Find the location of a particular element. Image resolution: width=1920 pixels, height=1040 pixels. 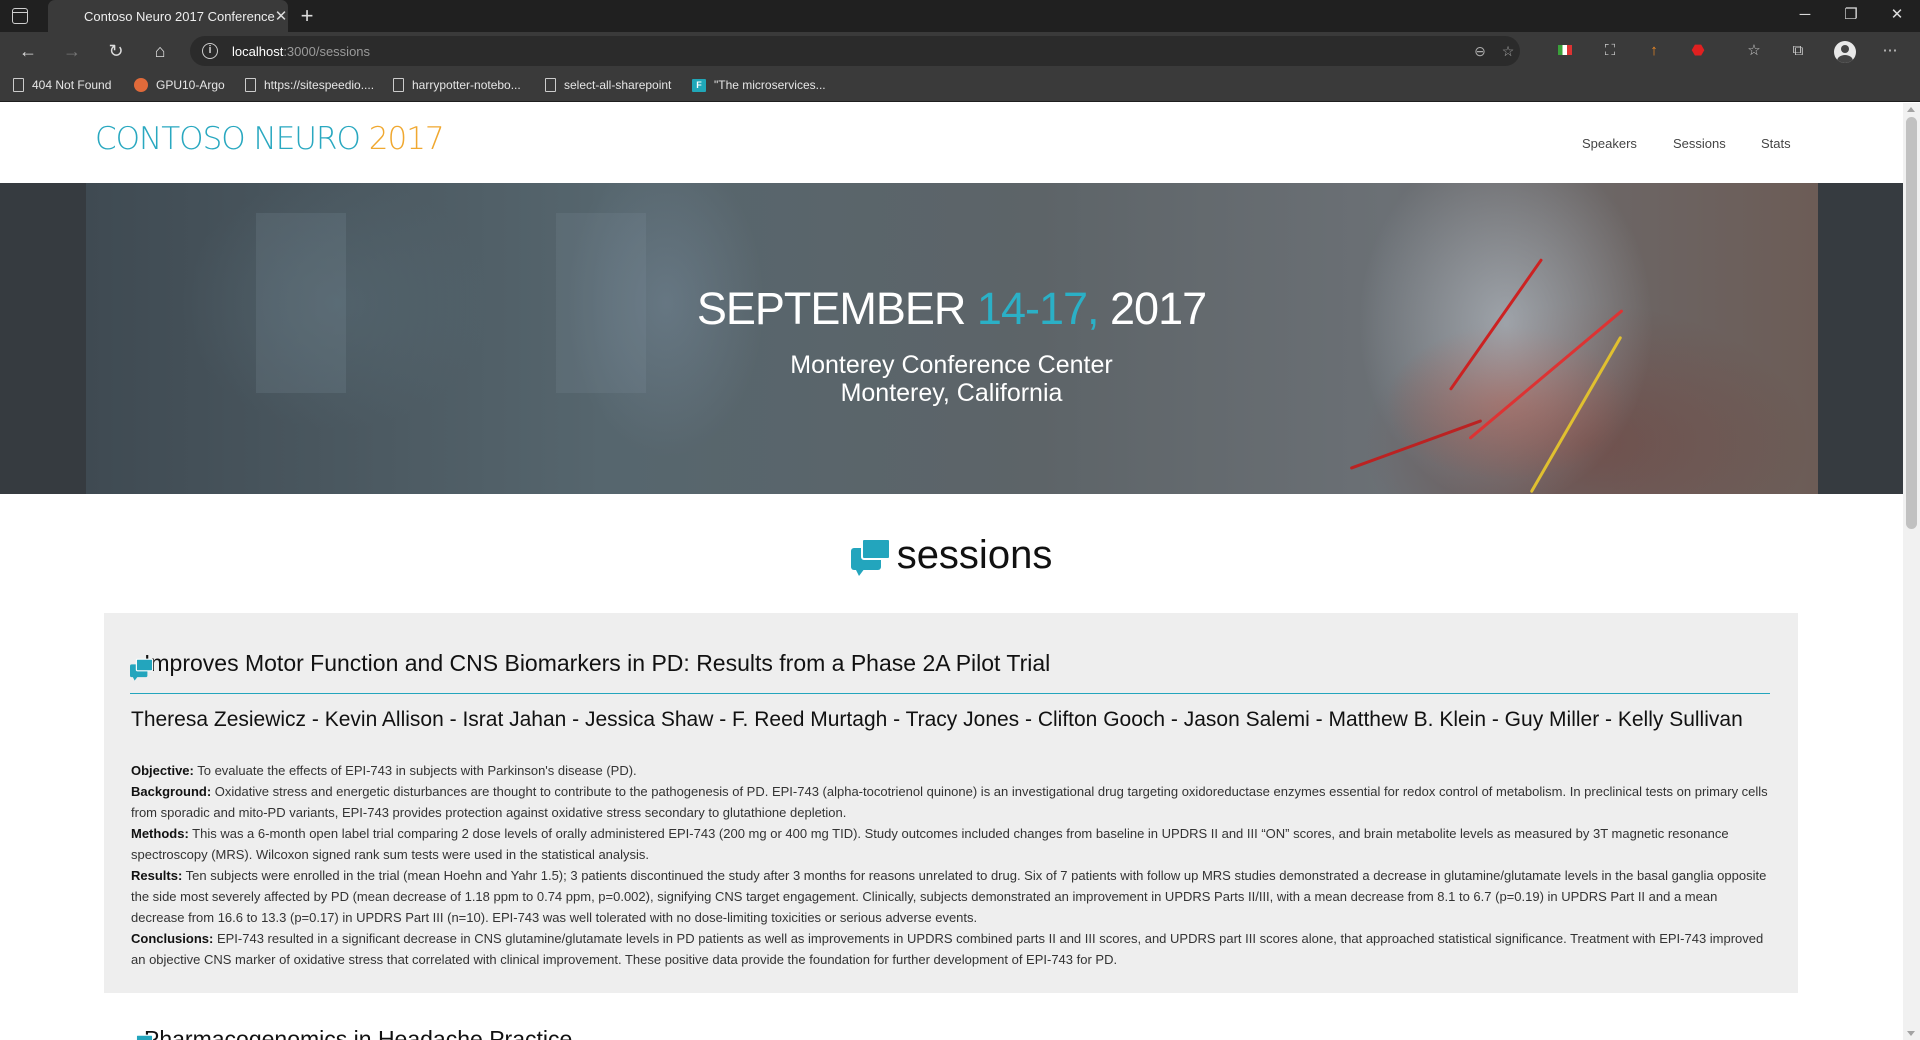

venue-location: Monterey, California is located at coordinates (951, 393).